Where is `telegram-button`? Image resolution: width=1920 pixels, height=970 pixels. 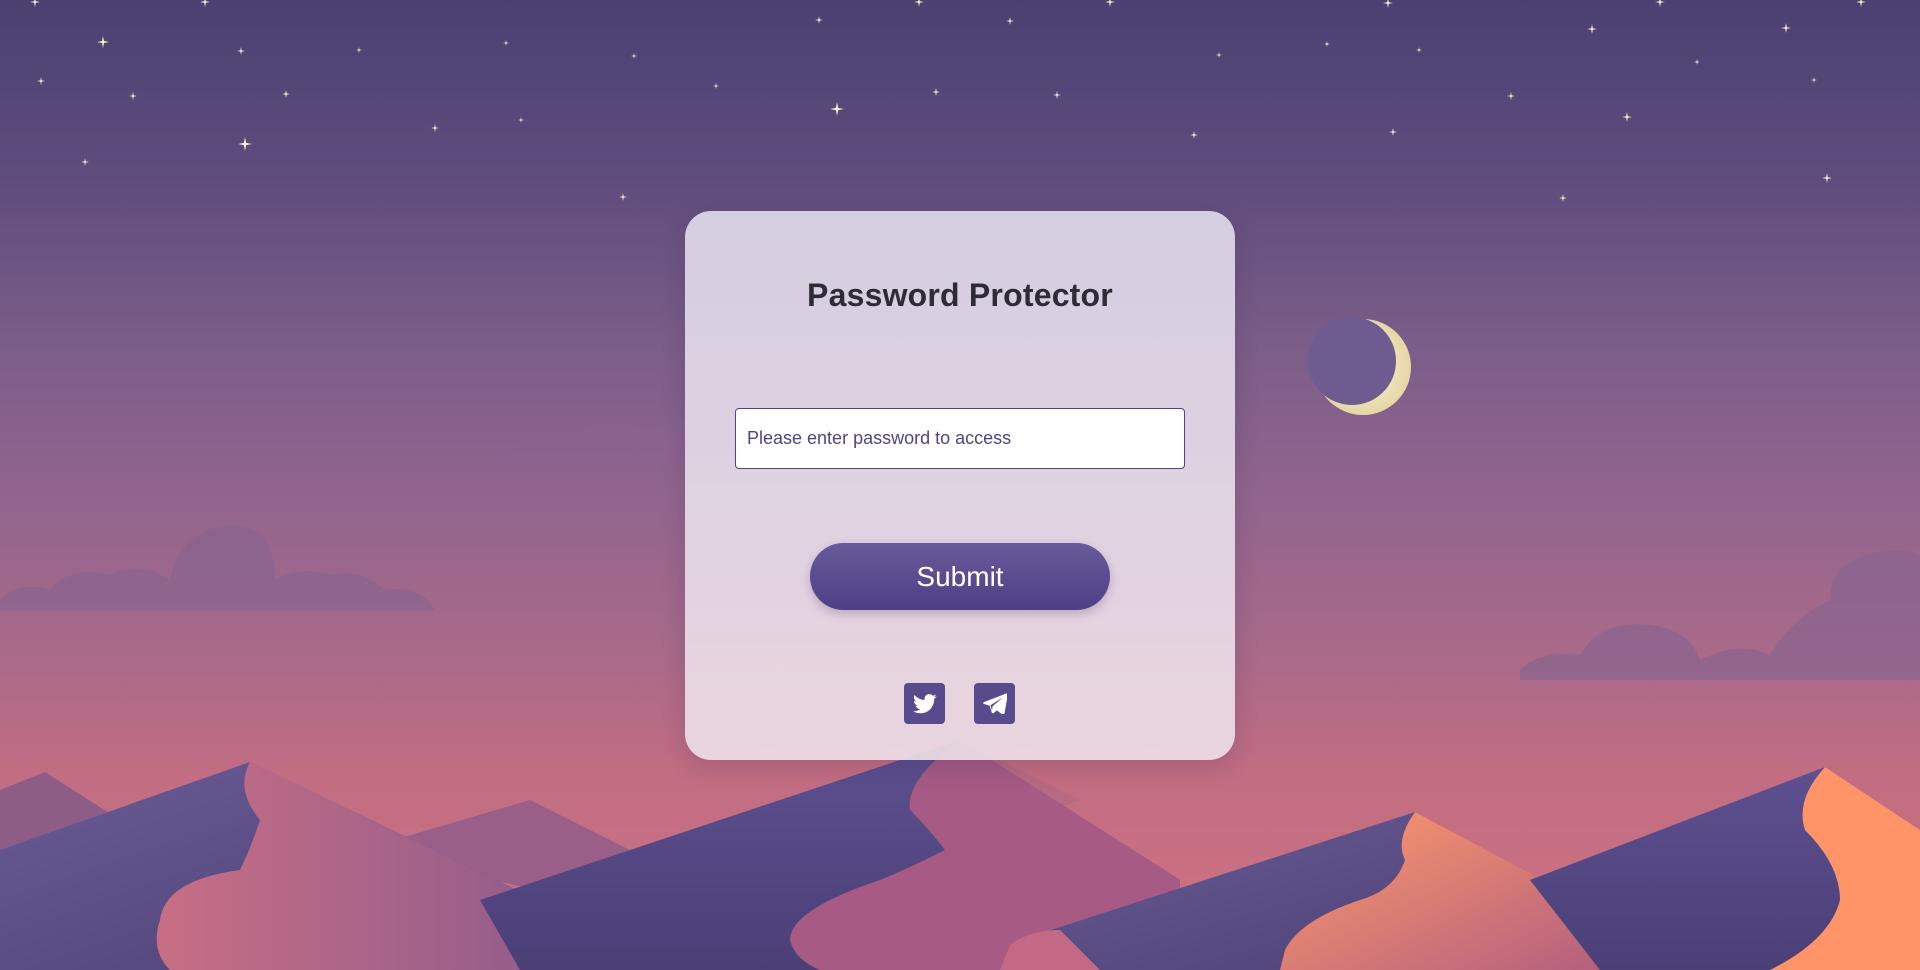 telegram-button is located at coordinates (994, 703).